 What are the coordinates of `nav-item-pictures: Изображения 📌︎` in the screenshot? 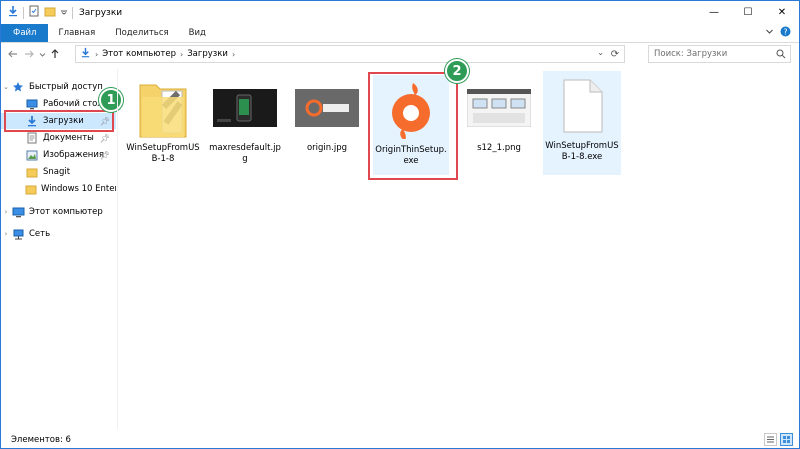 It's located at (58, 155).